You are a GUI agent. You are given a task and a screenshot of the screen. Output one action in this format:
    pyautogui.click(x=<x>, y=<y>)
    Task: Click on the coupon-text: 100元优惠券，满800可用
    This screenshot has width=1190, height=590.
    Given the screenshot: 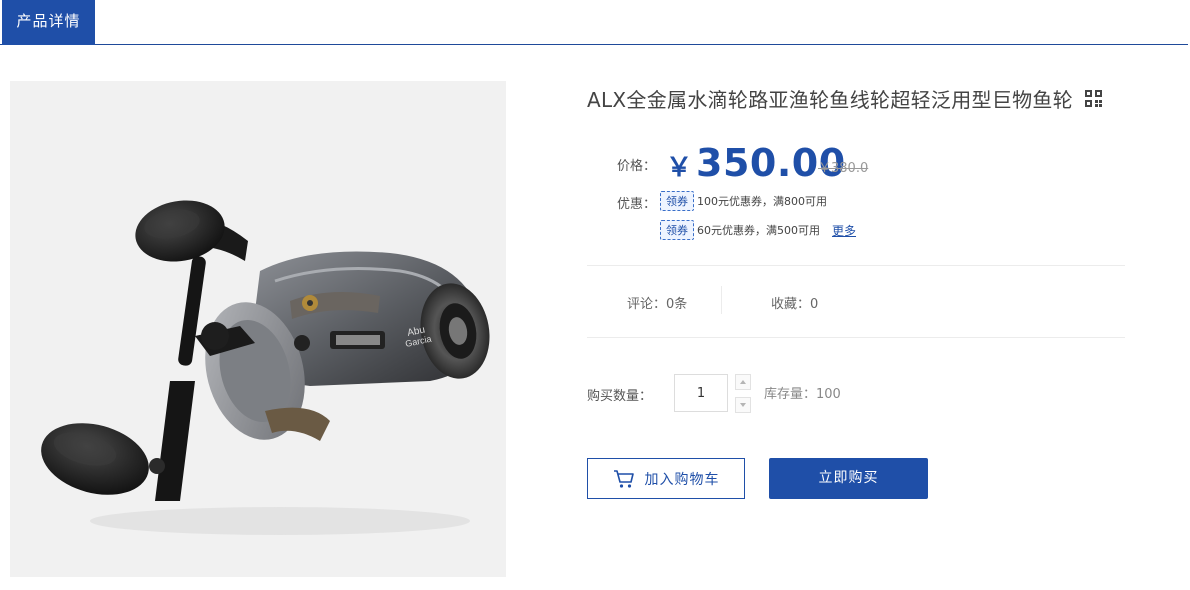 What is the action you would take?
    pyautogui.click(x=762, y=201)
    